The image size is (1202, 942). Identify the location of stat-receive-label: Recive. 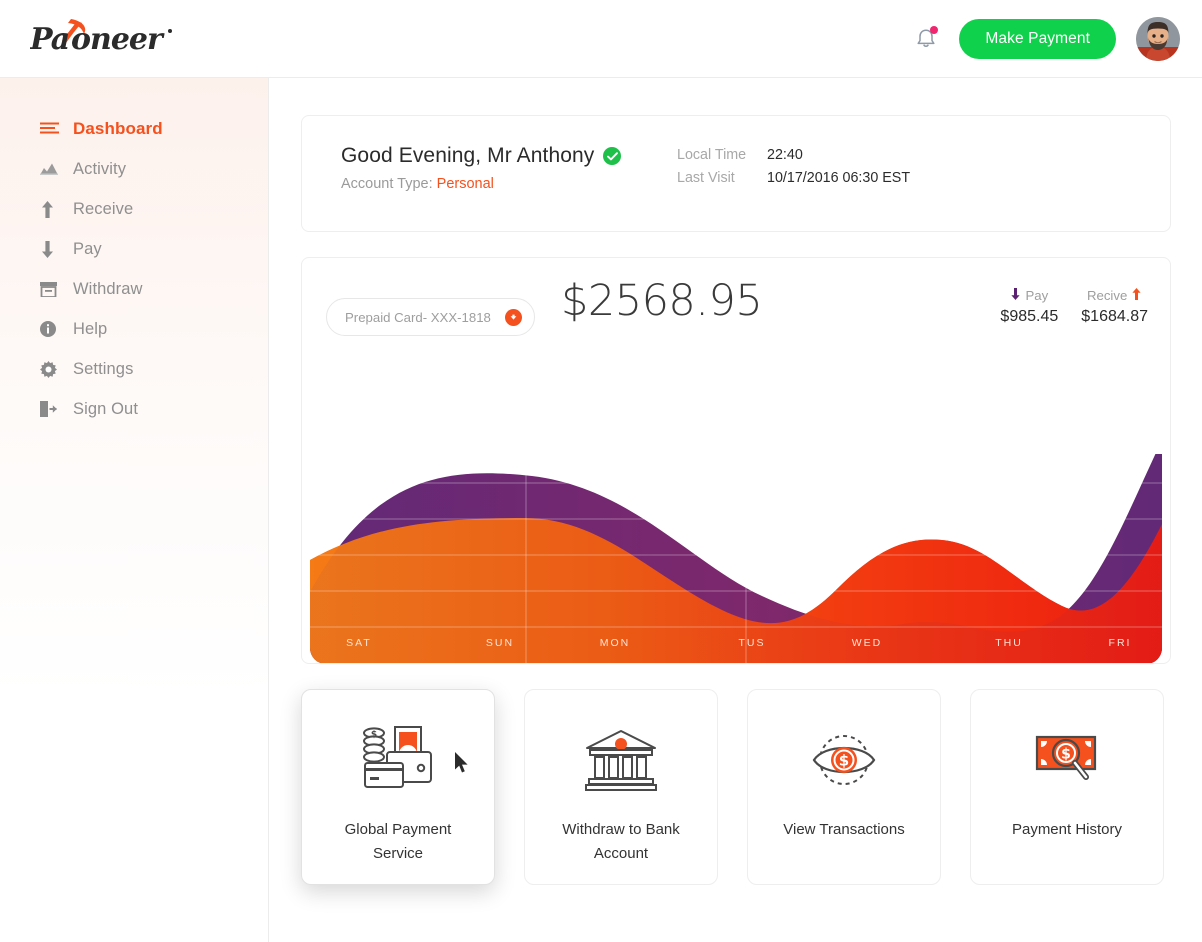
(1107, 295).